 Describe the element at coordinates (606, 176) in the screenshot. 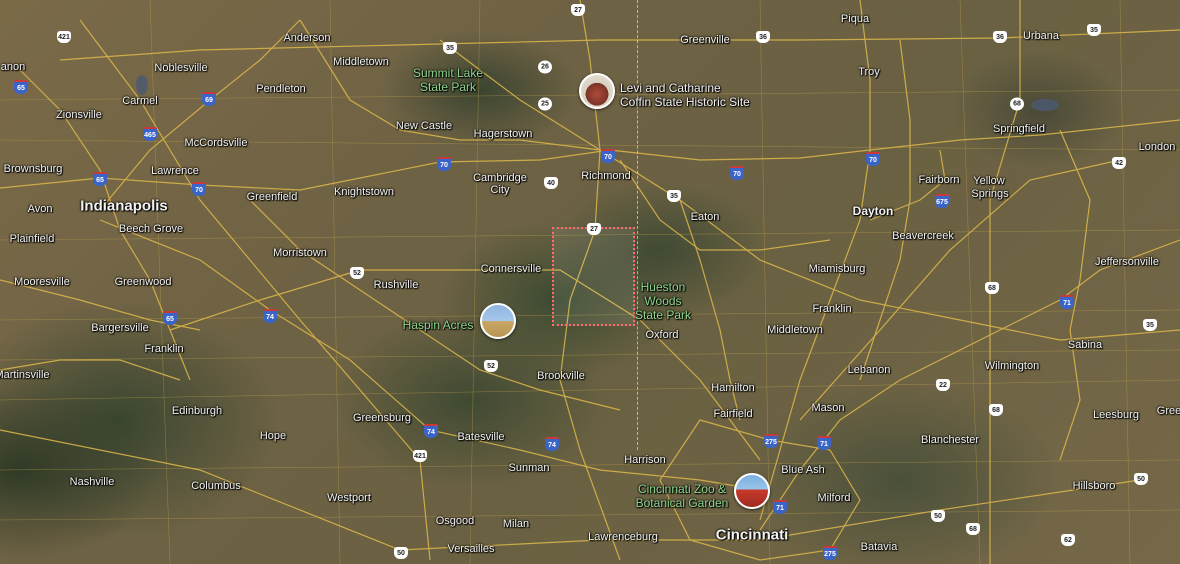

I see `town-label: Richmond` at that location.